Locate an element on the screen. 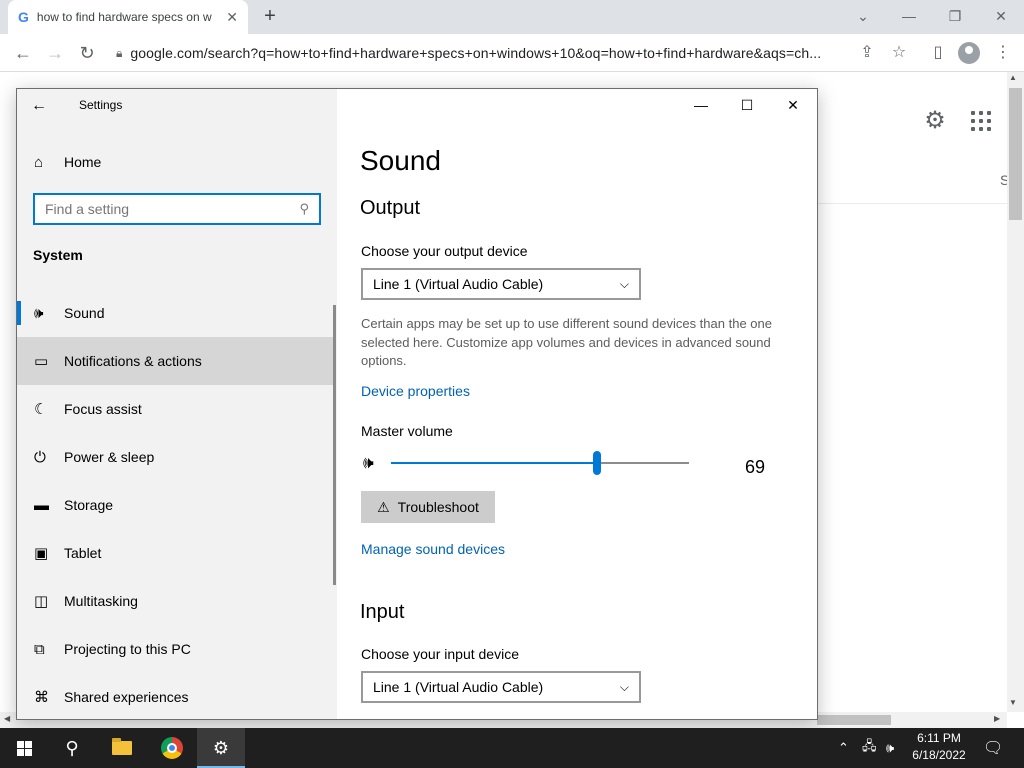 The width and height of the screenshot is (1024, 768). section-title: System is located at coordinates (58, 255).